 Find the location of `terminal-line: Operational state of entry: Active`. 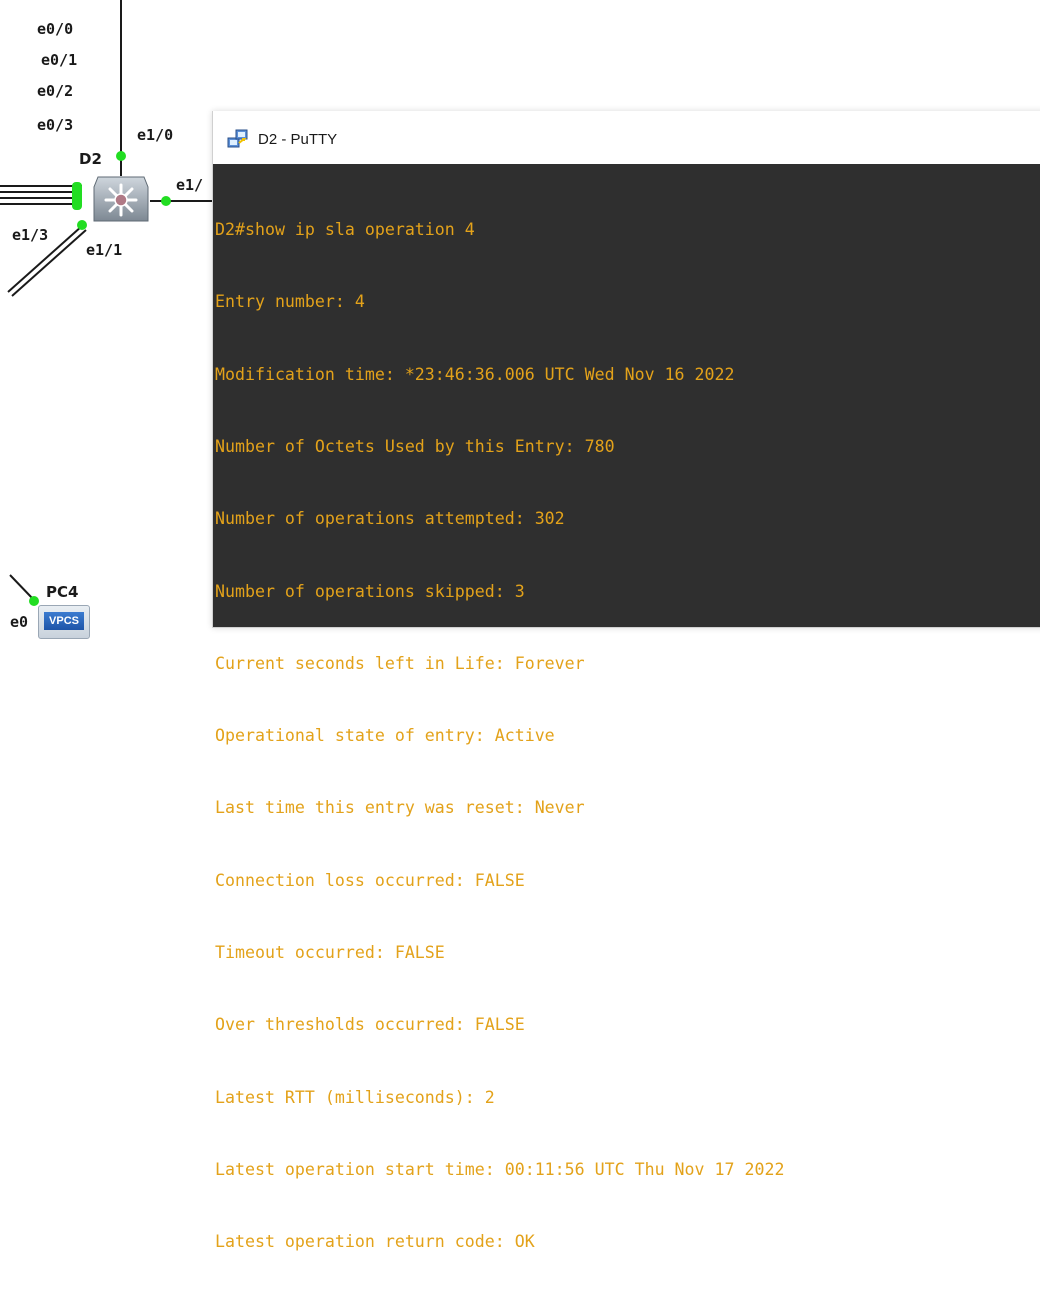

terminal-line: Operational state of entry: Active is located at coordinates (385, 736).